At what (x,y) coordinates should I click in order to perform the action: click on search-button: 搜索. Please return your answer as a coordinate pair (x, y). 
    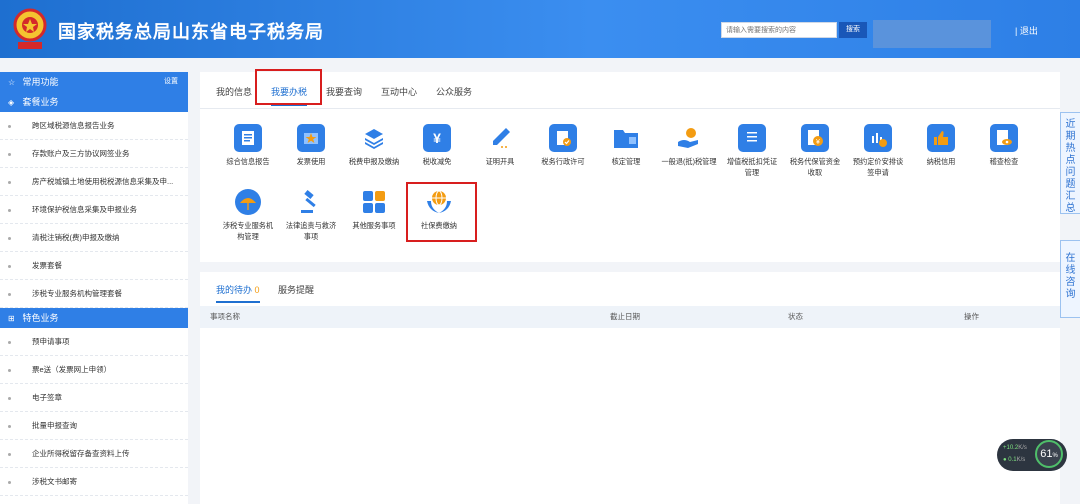
    Looking at the image, I should click on (853, 30).